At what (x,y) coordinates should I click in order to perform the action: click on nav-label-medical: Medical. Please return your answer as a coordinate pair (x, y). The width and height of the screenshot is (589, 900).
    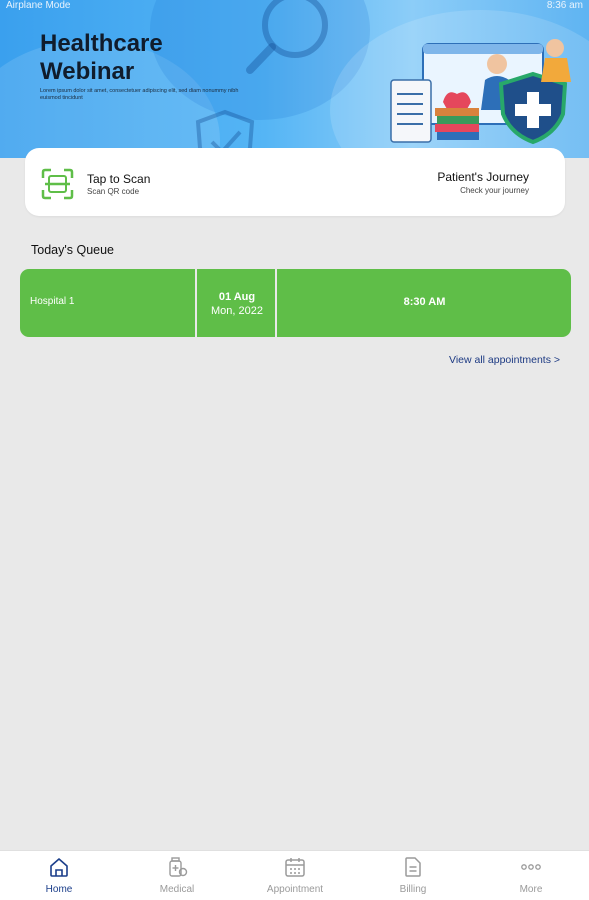
    Looking at the image, I should click on (177, 889).